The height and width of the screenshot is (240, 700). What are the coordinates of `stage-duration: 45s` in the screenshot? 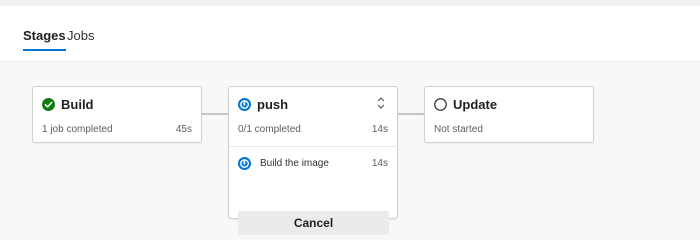 It's located at (183, 129).